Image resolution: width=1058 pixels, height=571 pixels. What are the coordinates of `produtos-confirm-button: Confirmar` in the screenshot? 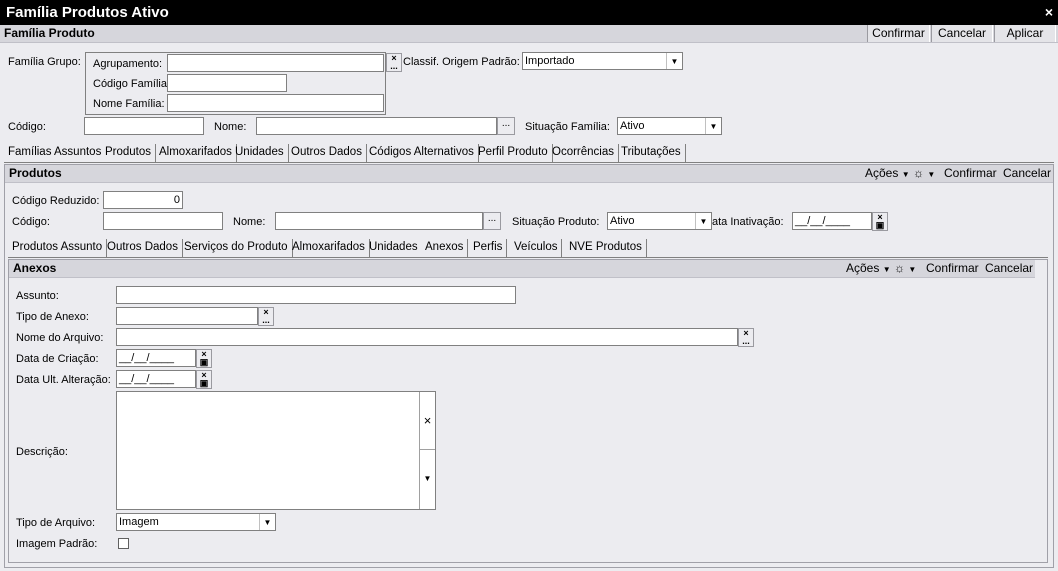 It's located at (970, 173).